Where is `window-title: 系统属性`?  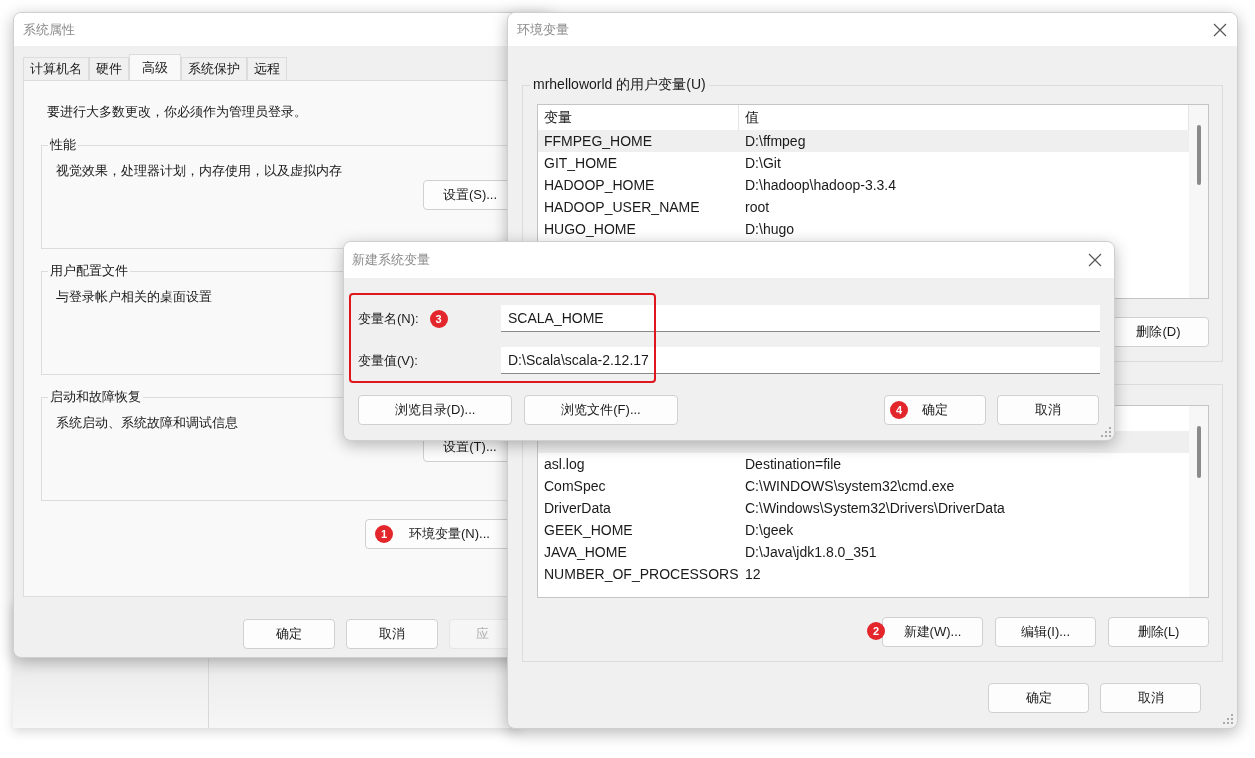
window-title: 系统属性 is located at coordinates (49, 29).